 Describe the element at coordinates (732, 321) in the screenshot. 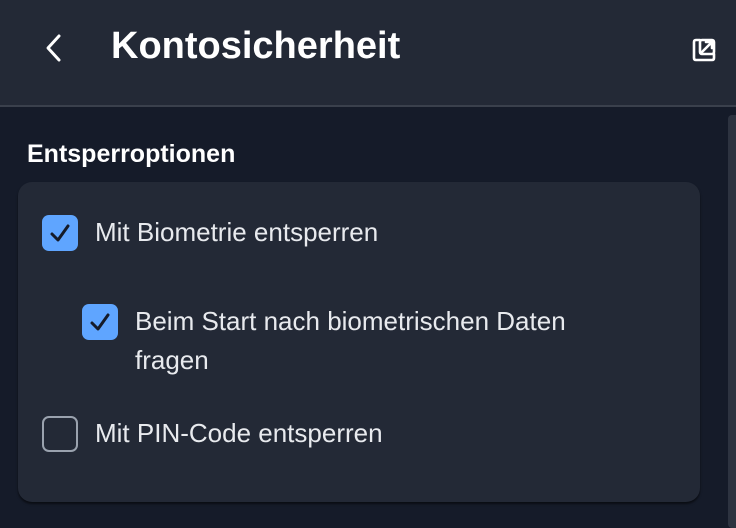

I see `scrollbar-thumb` at that location.